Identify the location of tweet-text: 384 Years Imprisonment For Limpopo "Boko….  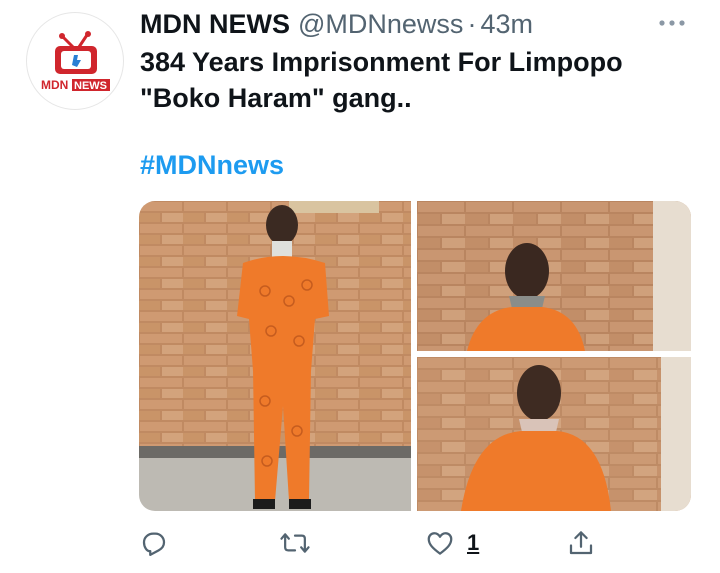
(420, 80).